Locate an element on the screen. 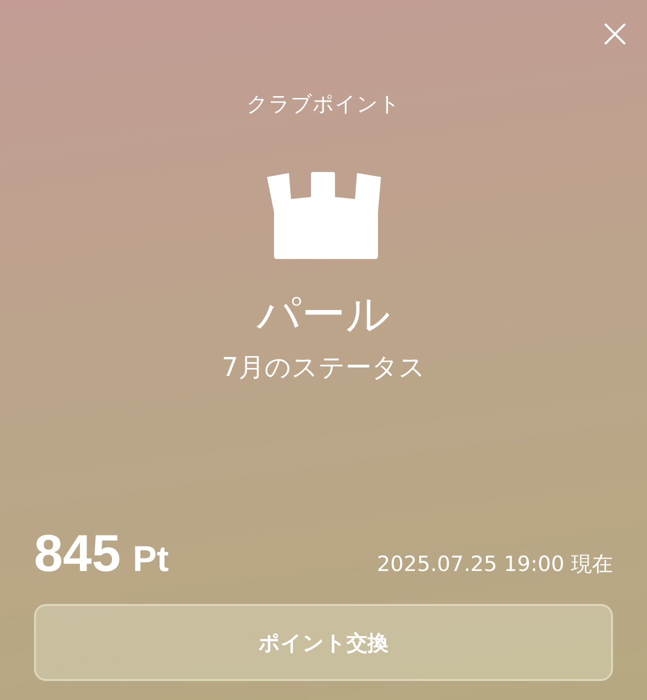  close-button is located at coordinates (615, 34).